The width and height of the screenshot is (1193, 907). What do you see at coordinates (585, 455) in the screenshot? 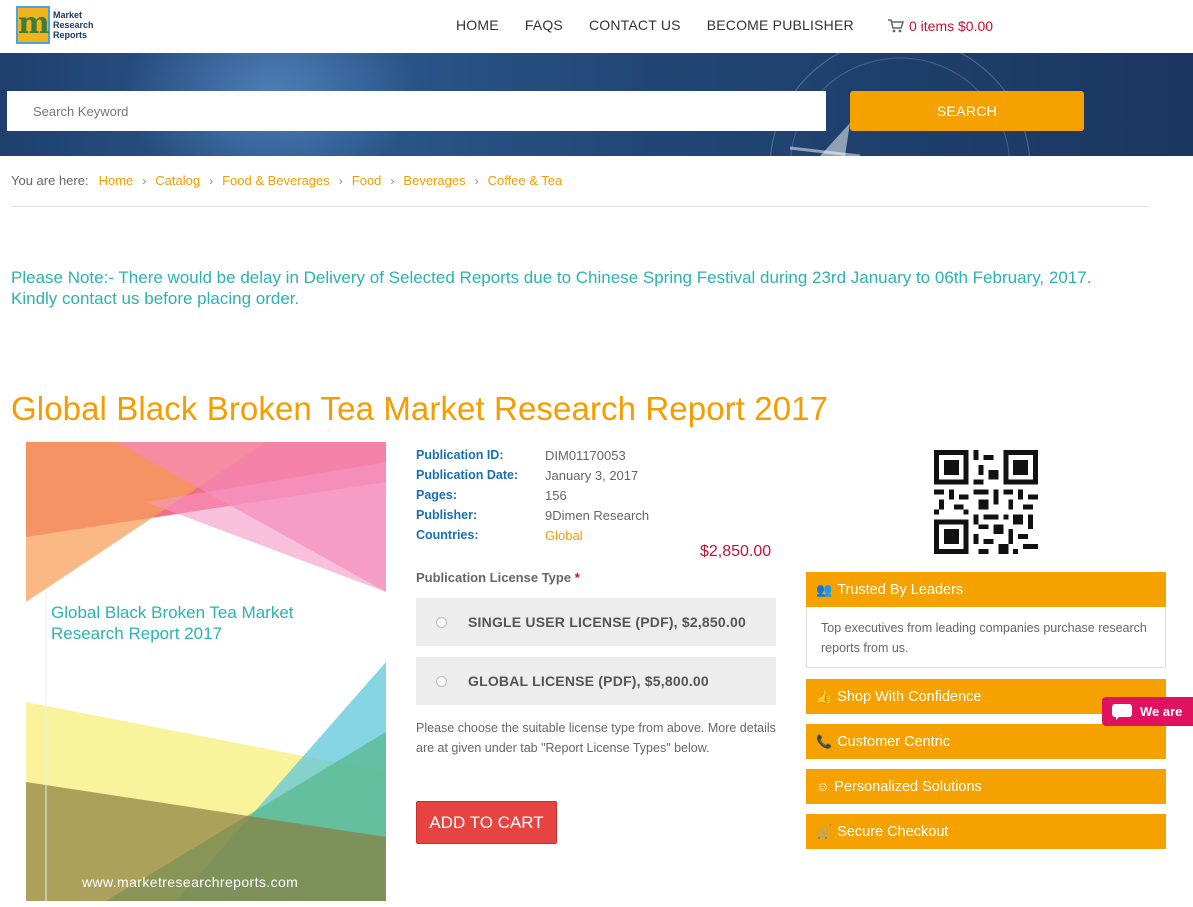
I see `detail-value: DIM01170053` at bounding box center [585, 455].